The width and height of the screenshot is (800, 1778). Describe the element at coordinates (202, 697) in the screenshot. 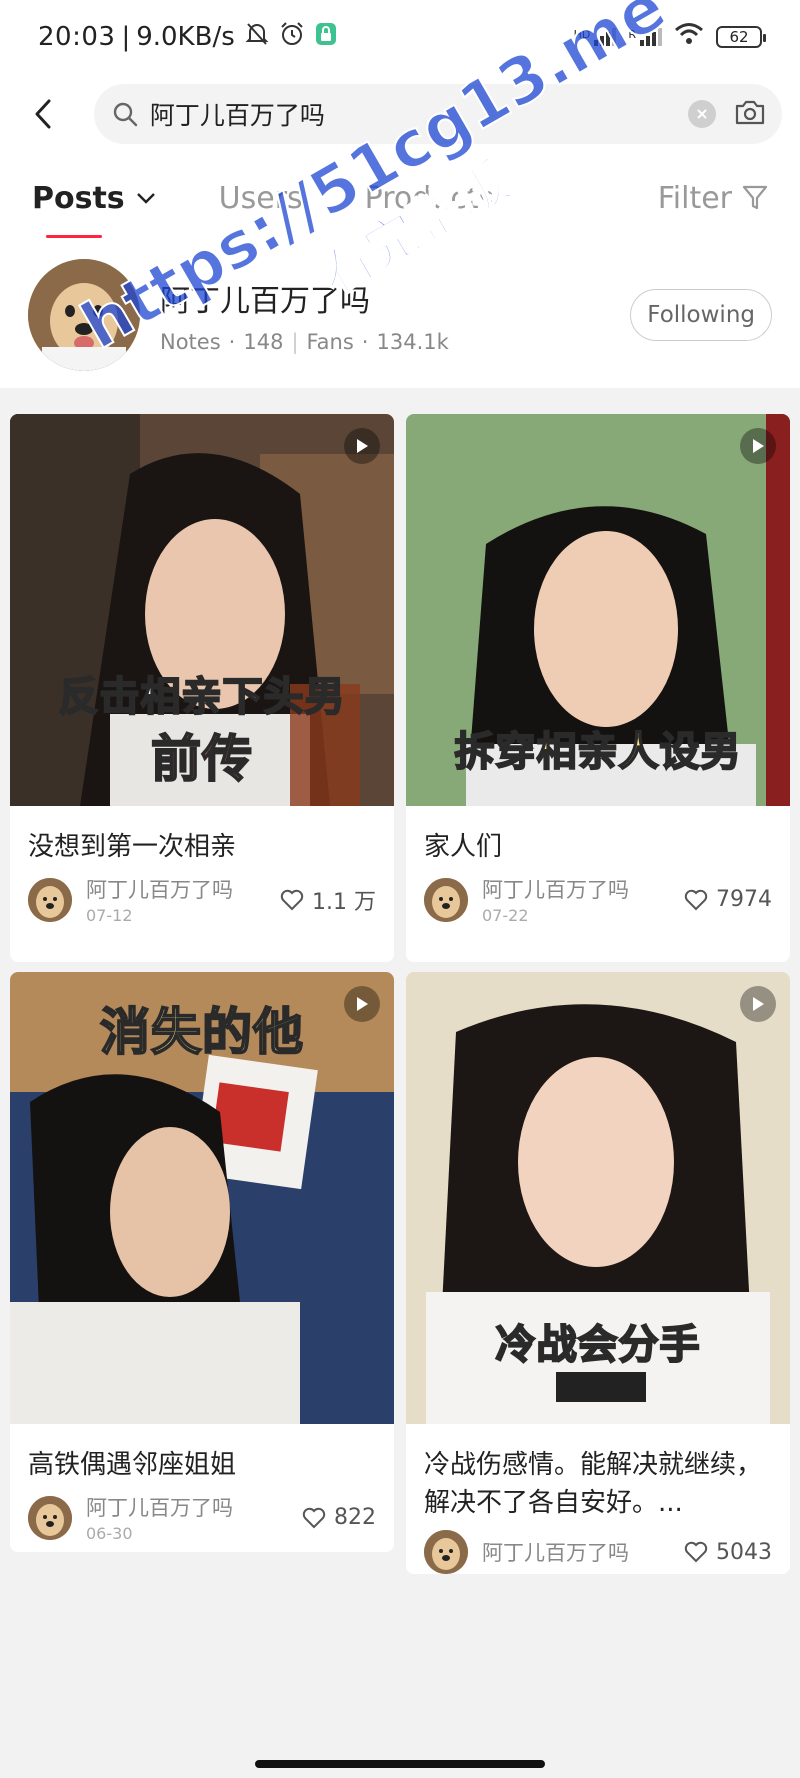

I see `cover-caption: 反击相亲下头男` at that location.